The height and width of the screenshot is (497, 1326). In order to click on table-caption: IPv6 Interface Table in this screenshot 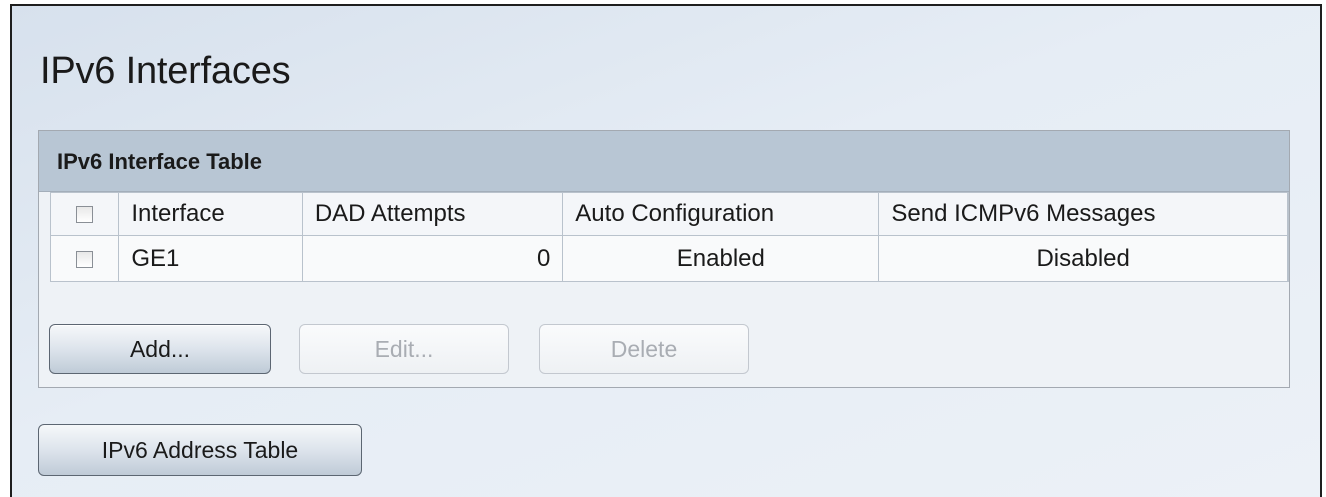, I will do `click(664, 161)`.